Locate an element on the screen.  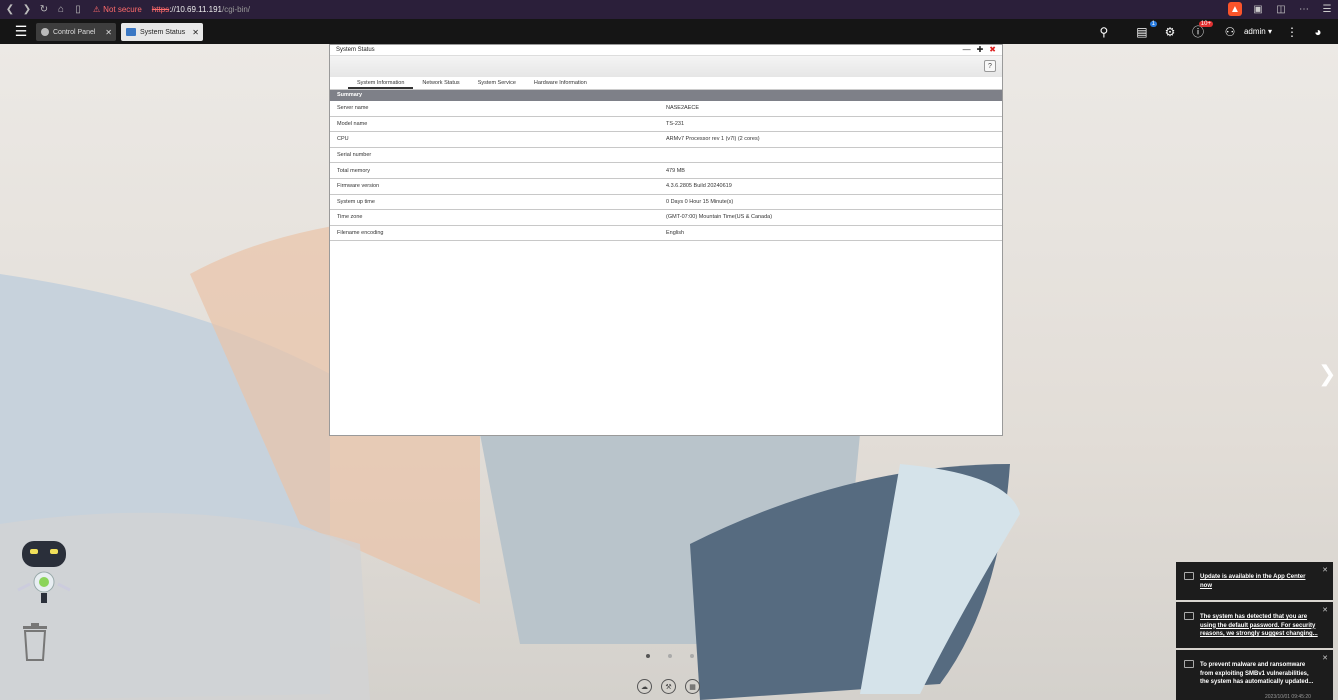
row-value: 479 MB is located at coordinates (675, 170).